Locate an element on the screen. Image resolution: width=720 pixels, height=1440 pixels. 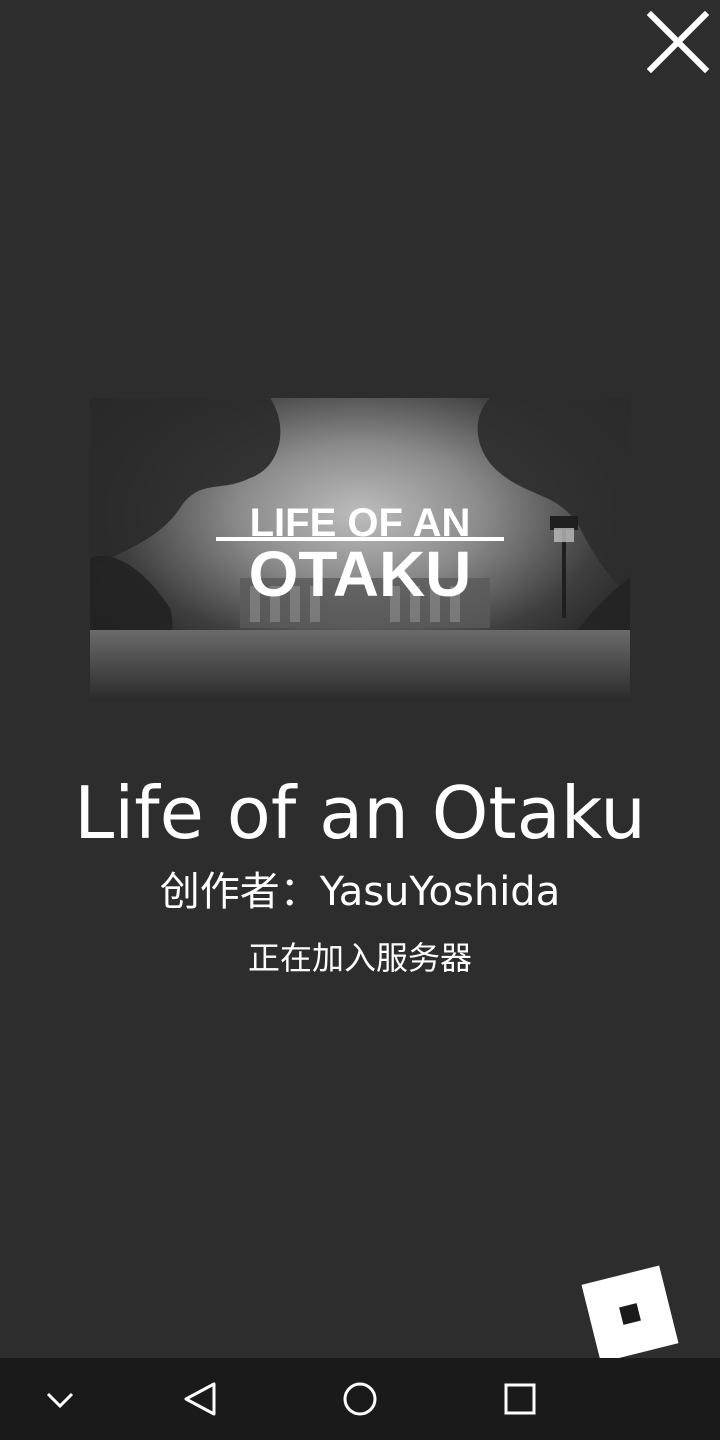
thumbnail-logo-line2: OTAKU is located at coordinates (360, 574).